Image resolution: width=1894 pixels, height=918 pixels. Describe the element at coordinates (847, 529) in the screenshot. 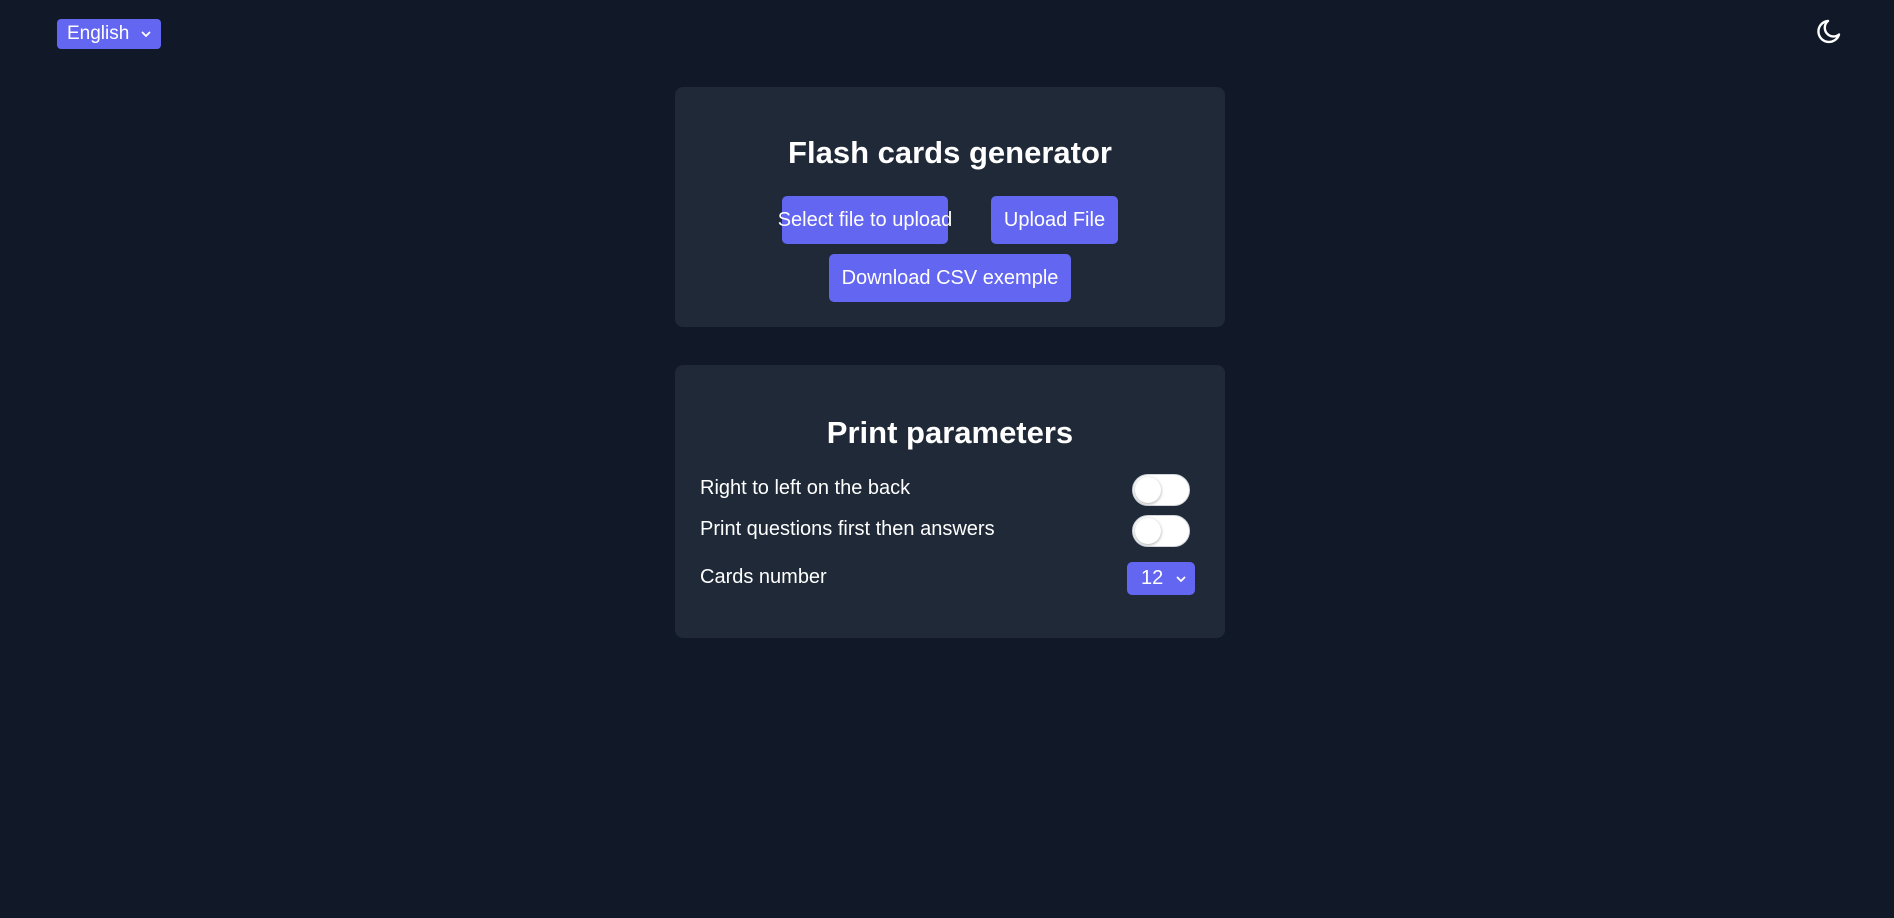

I see `questions-first-label: Print questions first then answers` at that location.